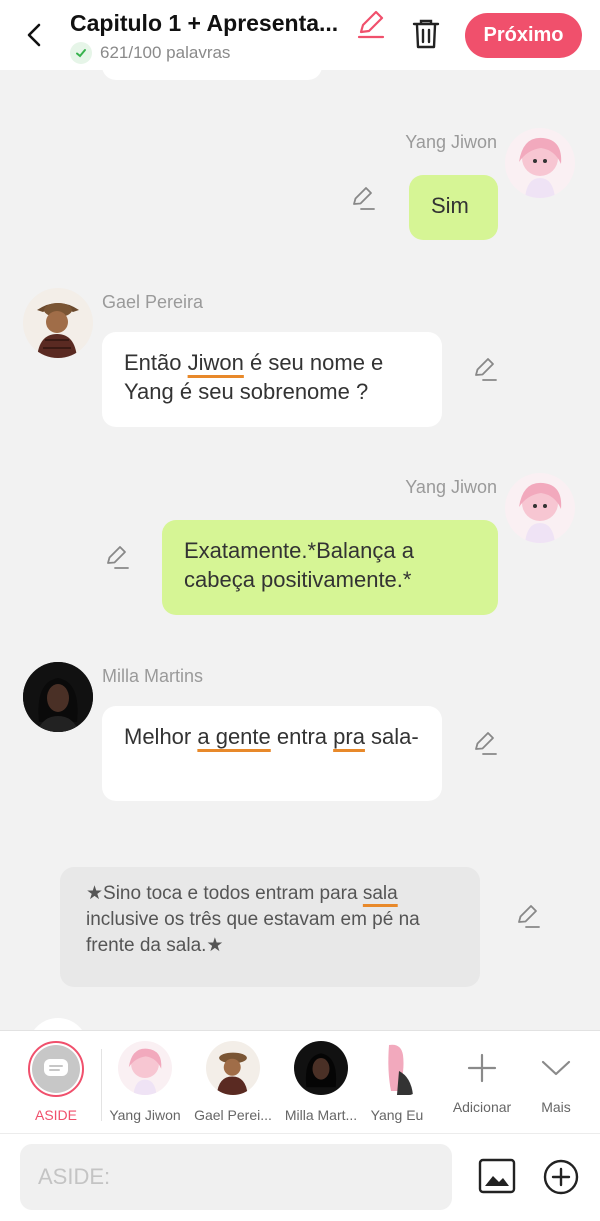 The width and height of the screenshot is (600, 1221). What do you see at coordinates (153, 676) in the screenshot?
I see `speaker-name: Milla Martins` at bounding box center [153, 676].